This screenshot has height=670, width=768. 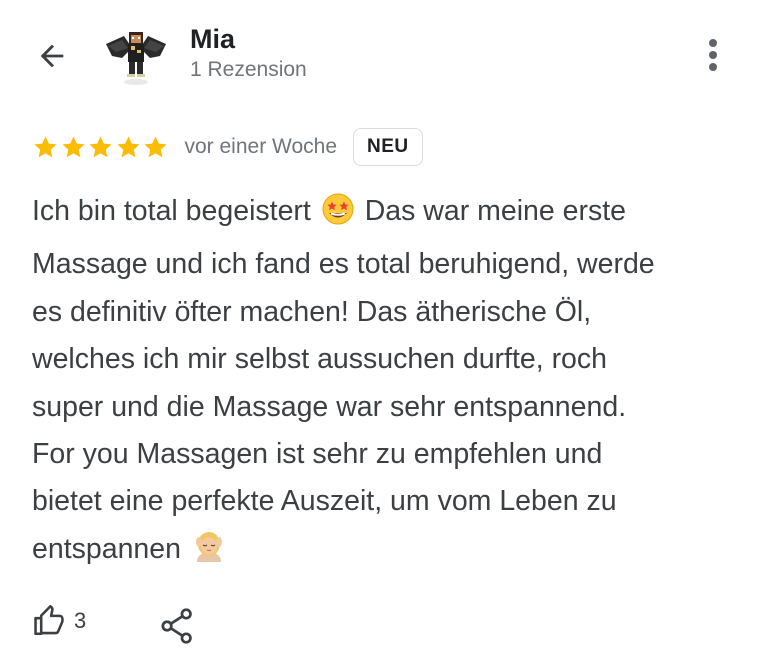 I want to click on like-button: 3, so click(x=59, y=621).